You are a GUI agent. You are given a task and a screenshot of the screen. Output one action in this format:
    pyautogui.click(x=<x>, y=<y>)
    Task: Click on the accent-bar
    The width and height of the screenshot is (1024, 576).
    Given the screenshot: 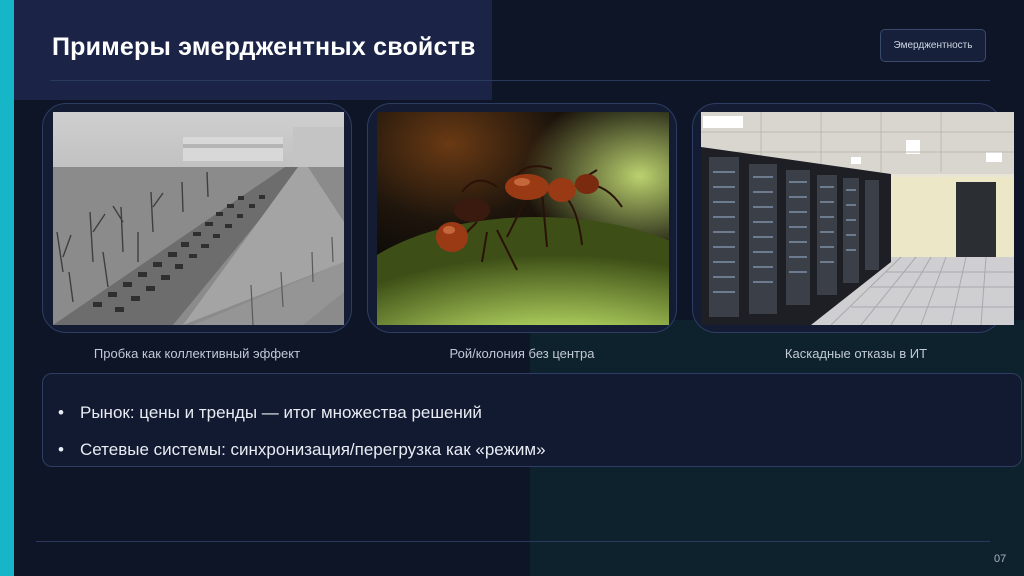 What is the action you would take?
    pyautogui.click(x=7, y=288)
    